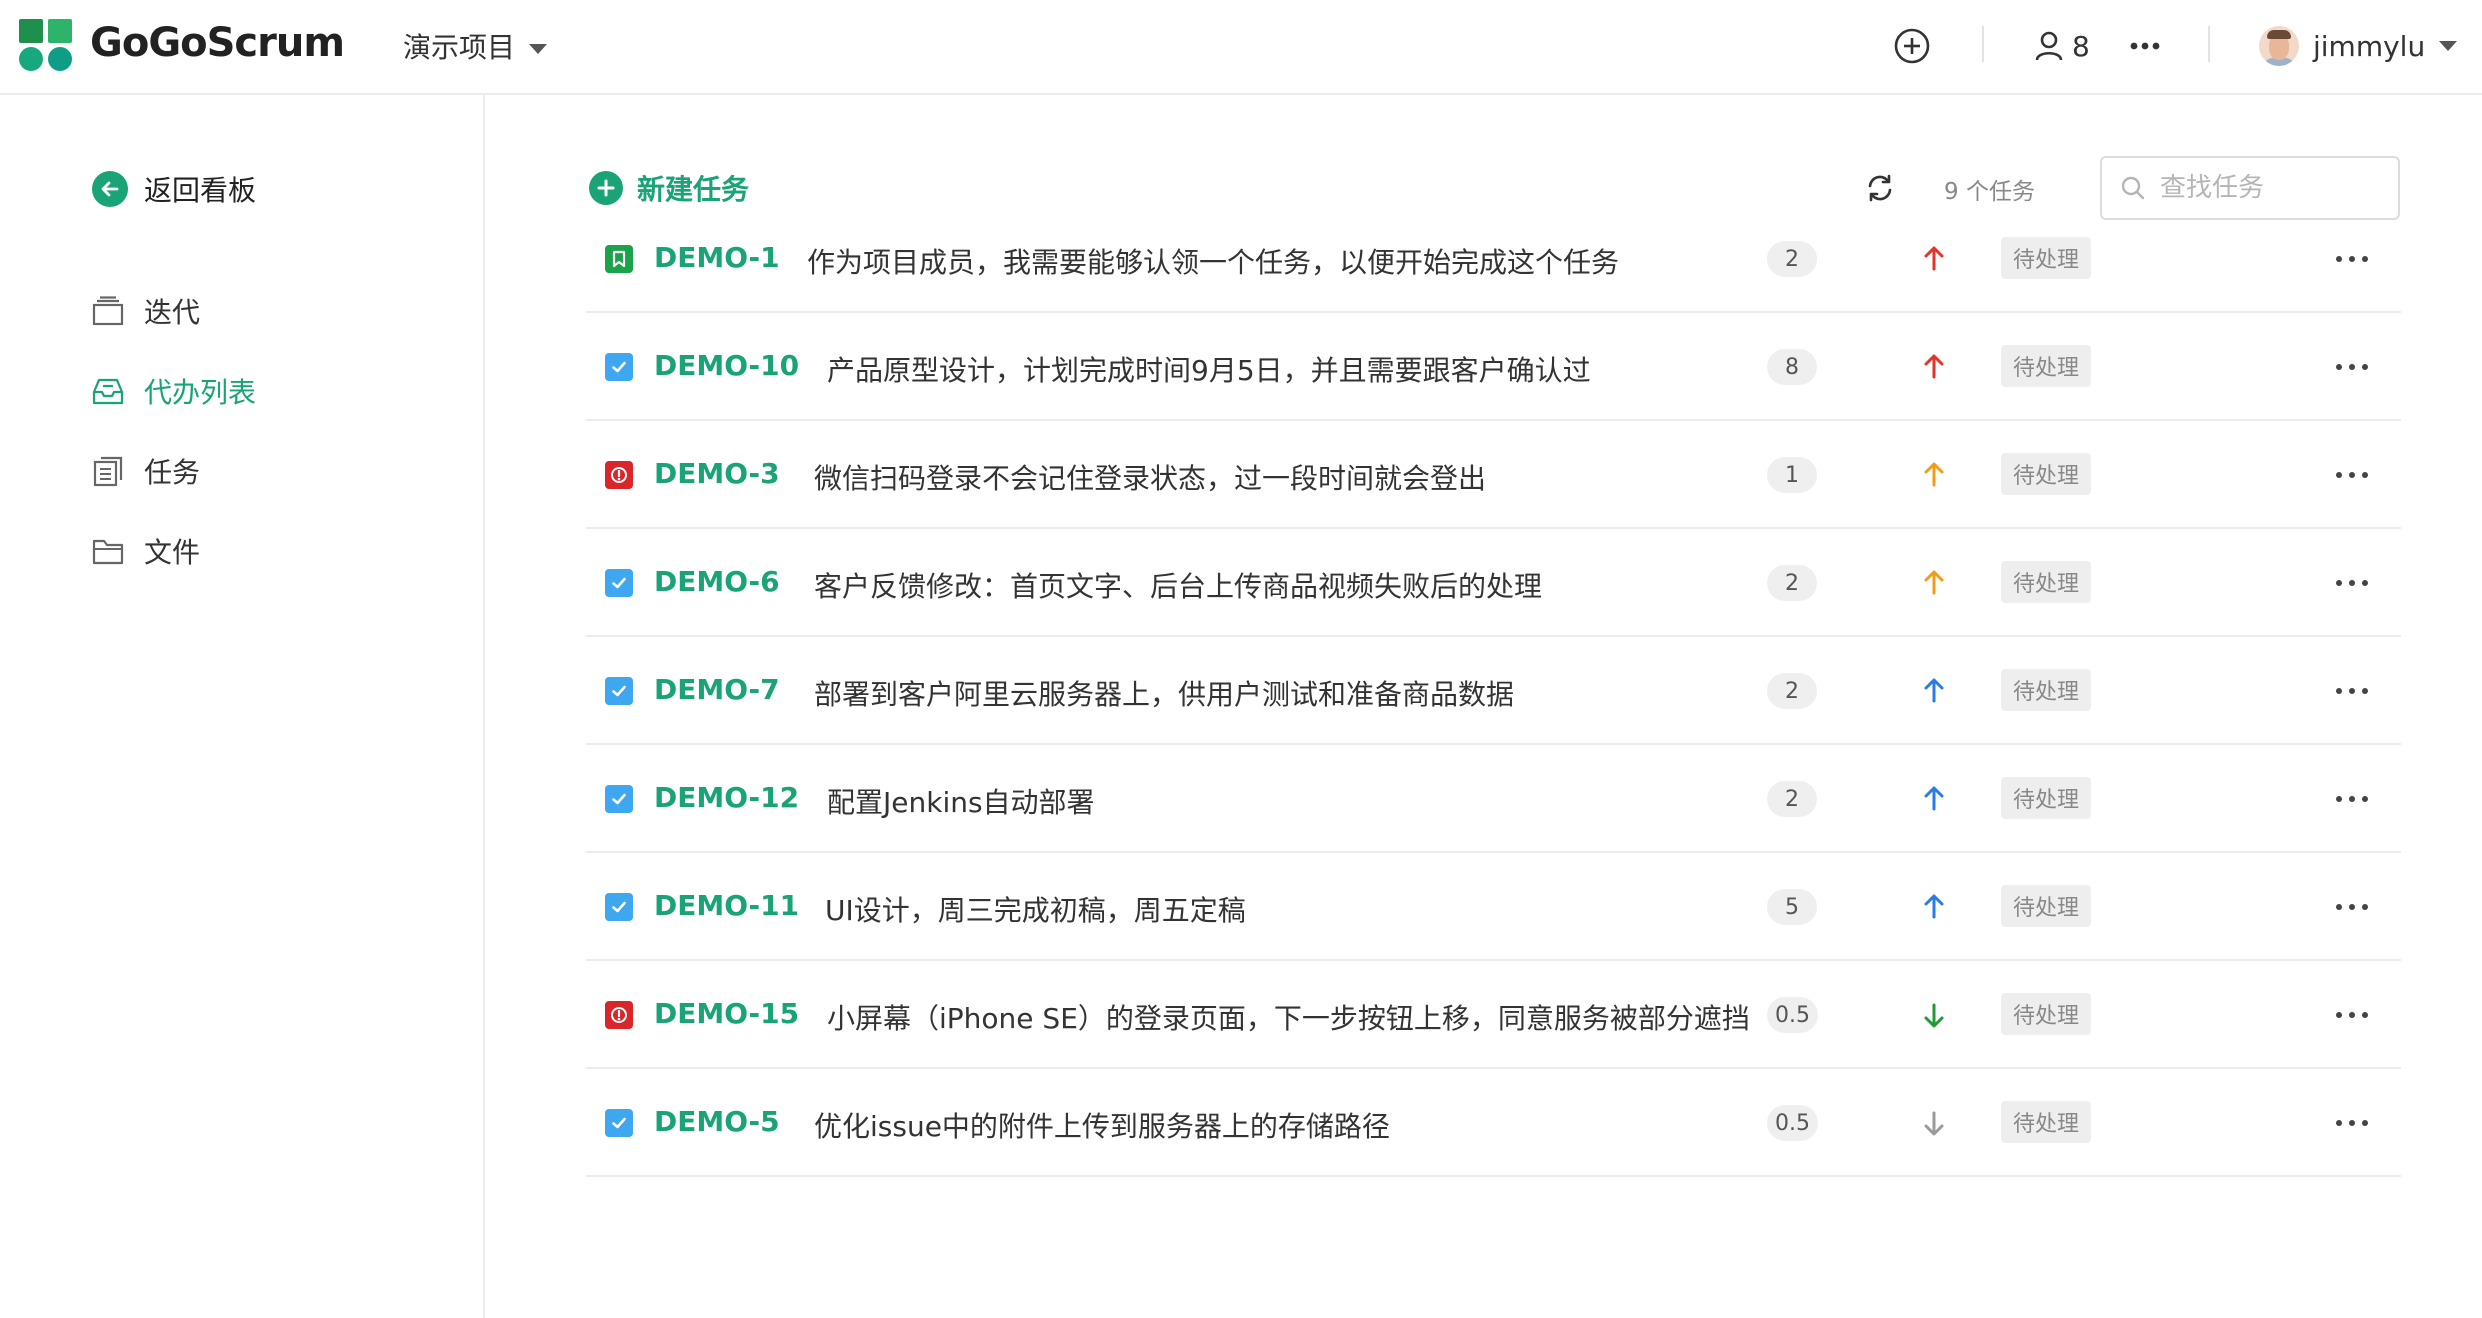  What do you see at coordinates (1493, 907) in the screenshot?
I see `task-row: DEMO-11 UI设计，周三完成初稿，周五定稿 5 待处理` at bounding box center [1493, 907].